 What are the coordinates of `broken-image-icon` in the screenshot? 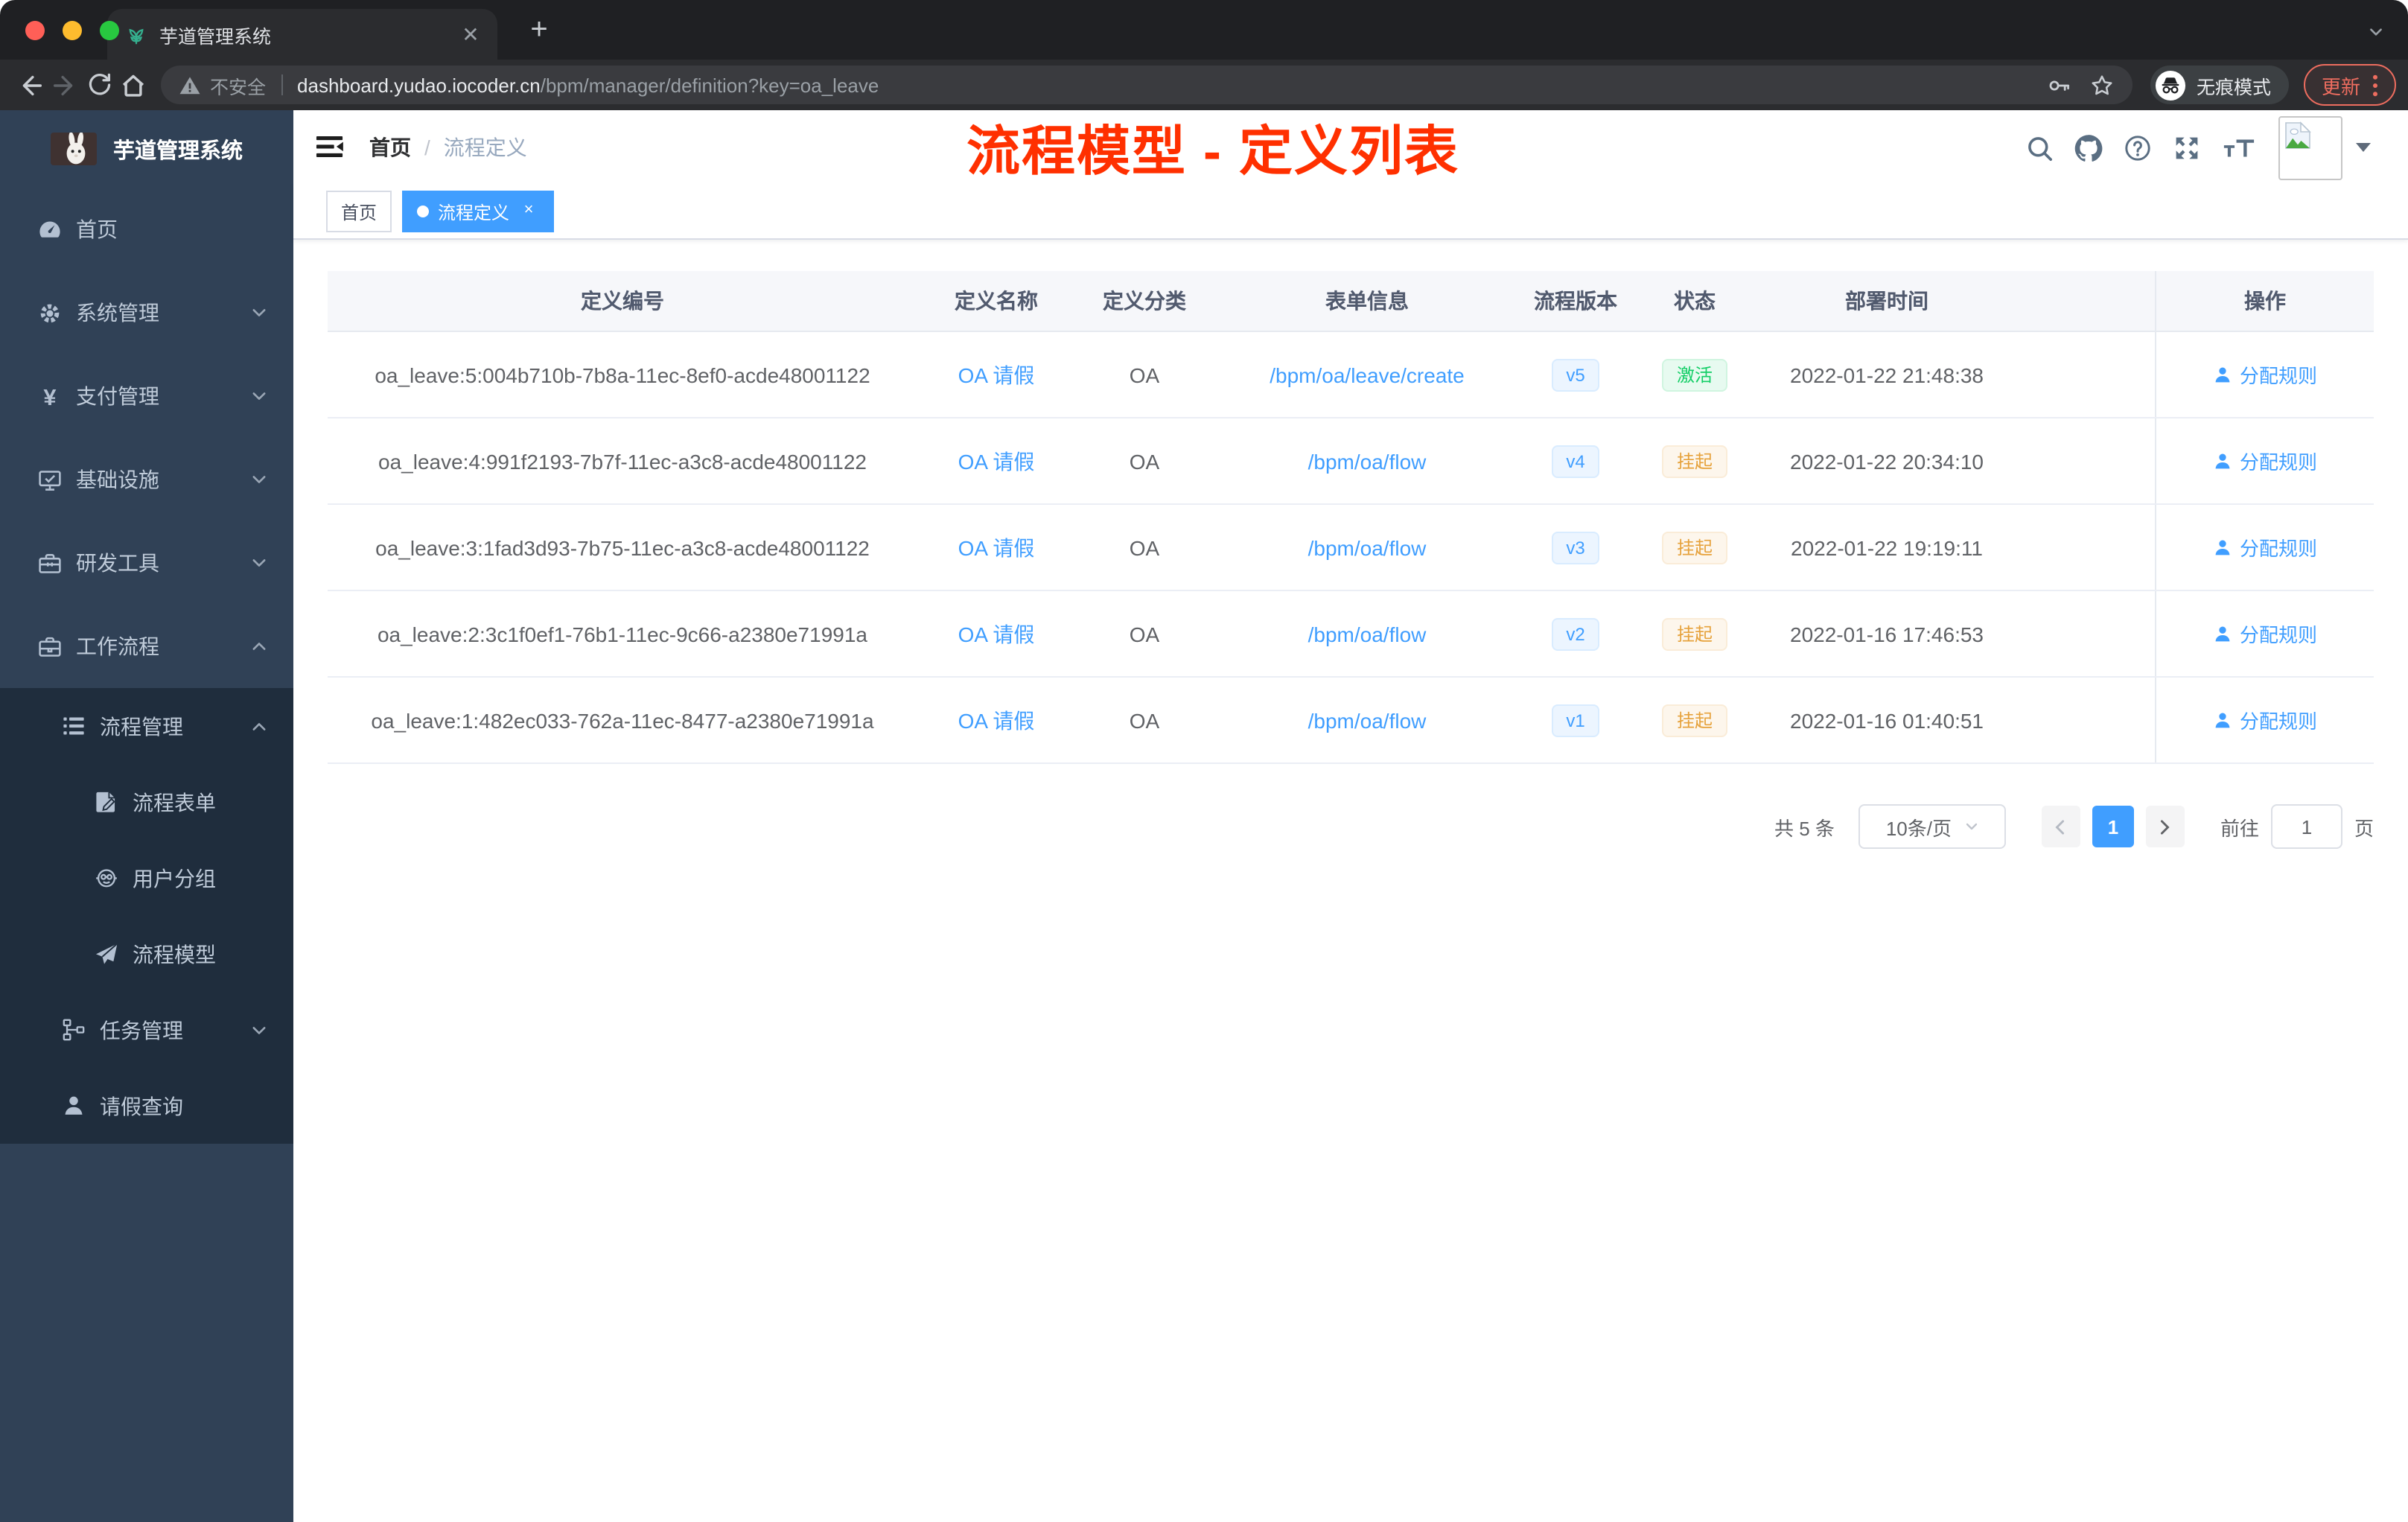 It's located at (2298, 134).